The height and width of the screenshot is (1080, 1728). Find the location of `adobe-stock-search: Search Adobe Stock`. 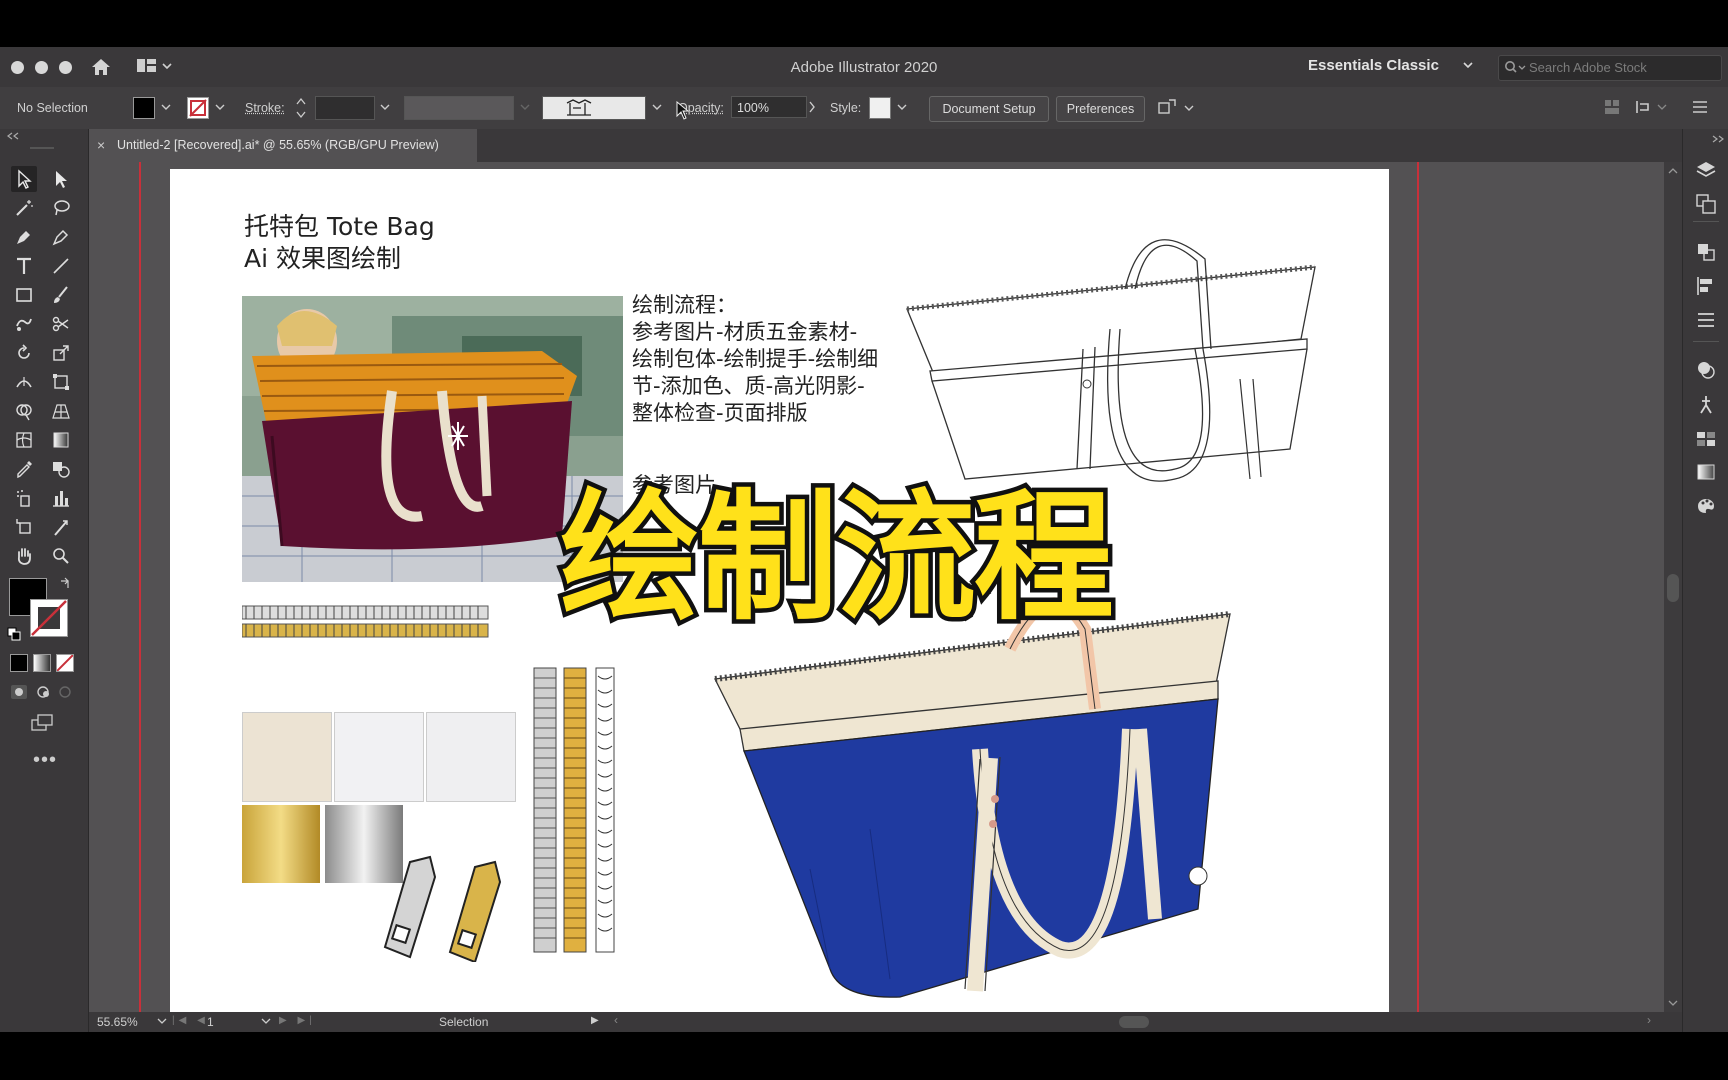

adobe-stock-search: Search Adobe Stock is located at coordinates (1610, 68).